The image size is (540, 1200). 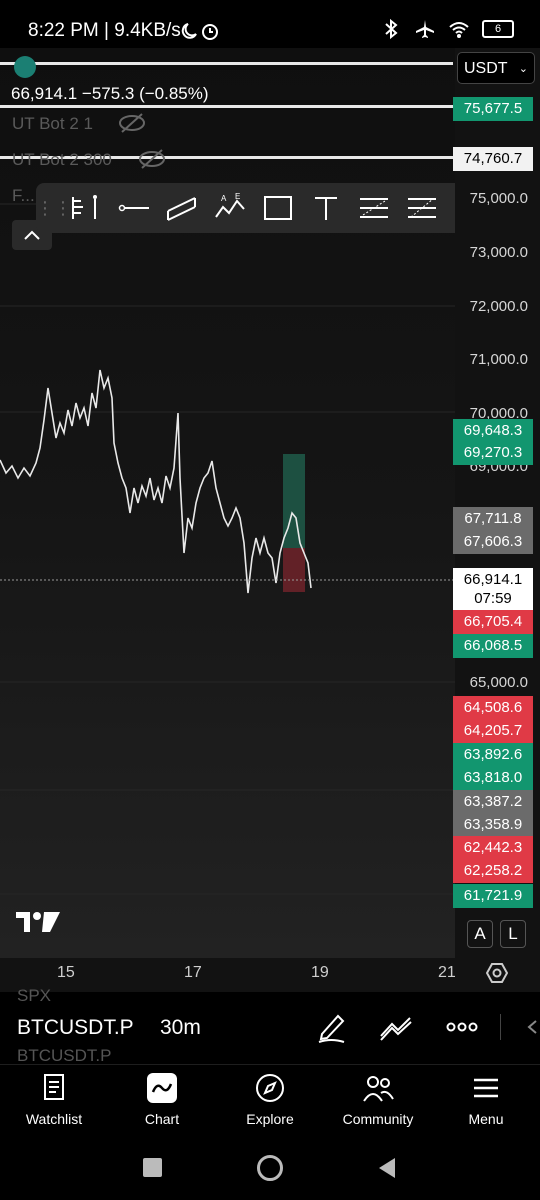 I want to click on rectangle-tool, so click(x=278, y=208).